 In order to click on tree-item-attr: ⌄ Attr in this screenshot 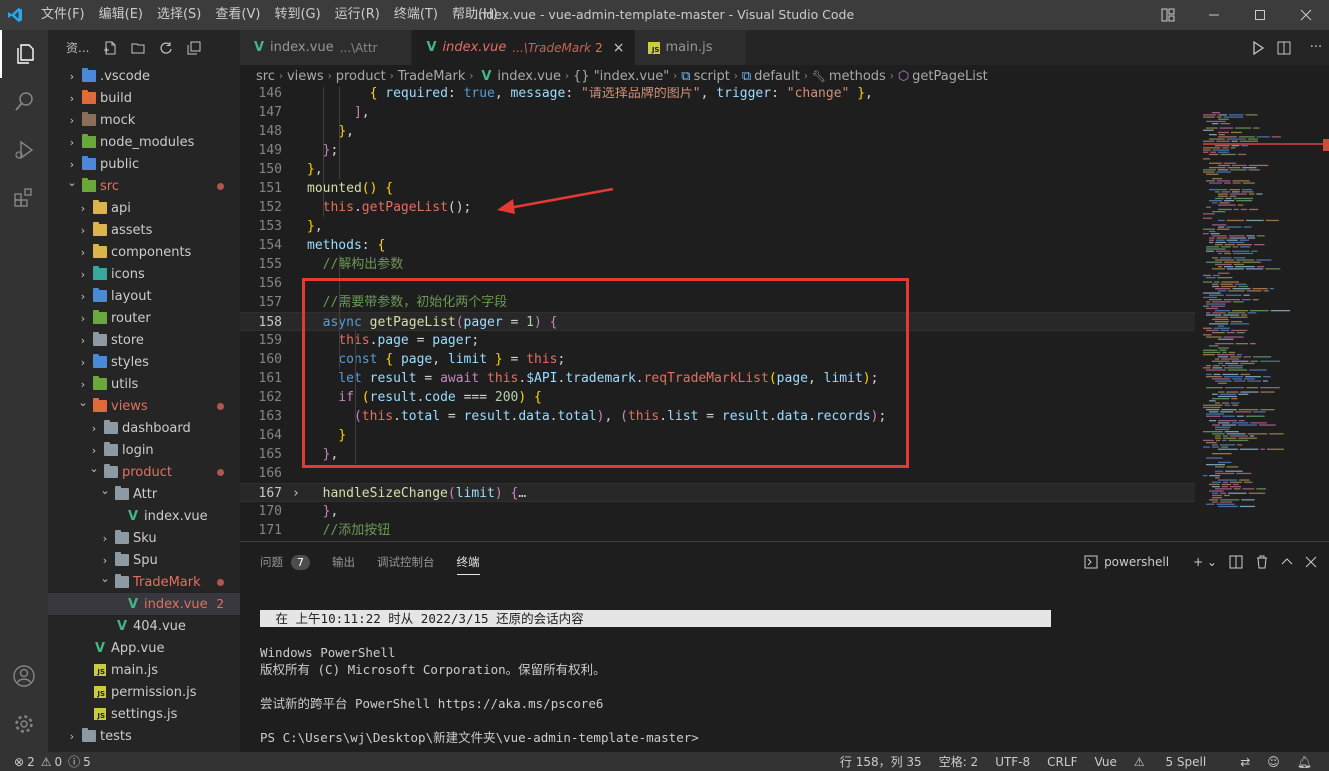, I will do `click(144, 494)`.